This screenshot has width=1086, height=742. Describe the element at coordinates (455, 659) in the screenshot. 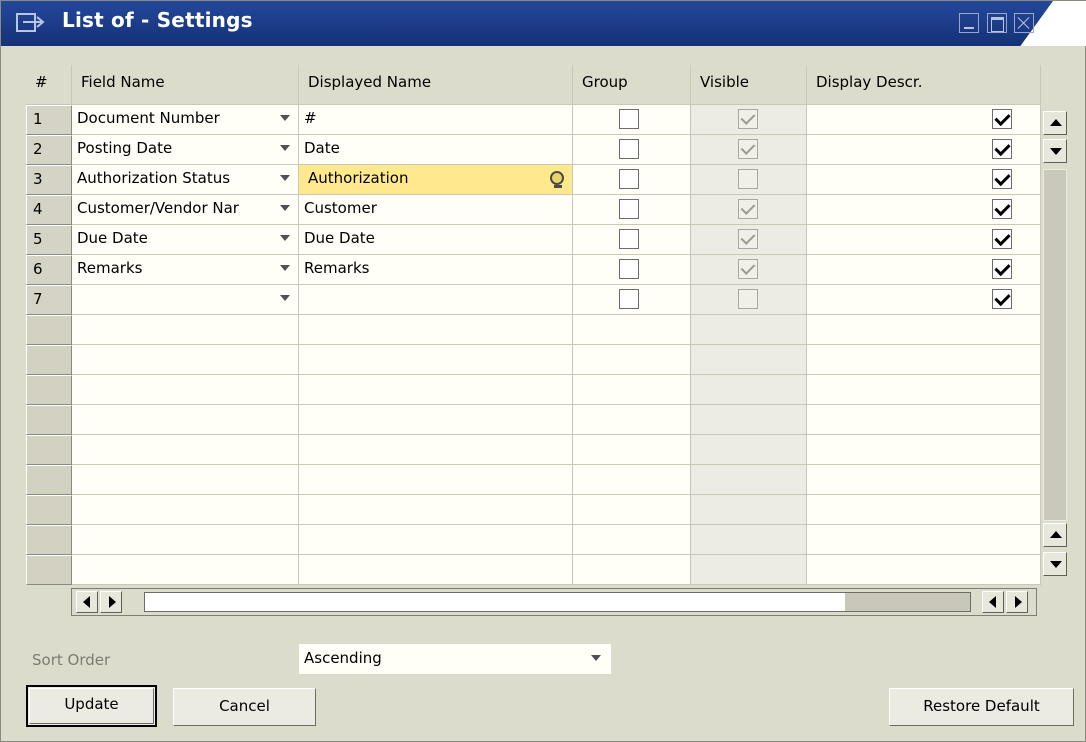

I see `sort-order-select: Ascending` at that location.